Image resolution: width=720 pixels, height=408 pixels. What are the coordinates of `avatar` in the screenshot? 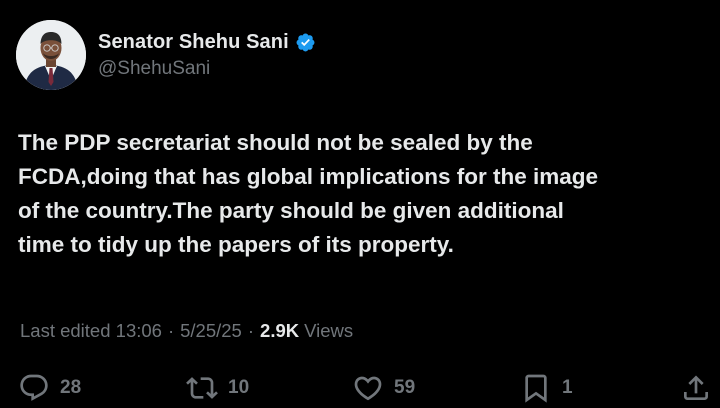 It's located at (51, 55).